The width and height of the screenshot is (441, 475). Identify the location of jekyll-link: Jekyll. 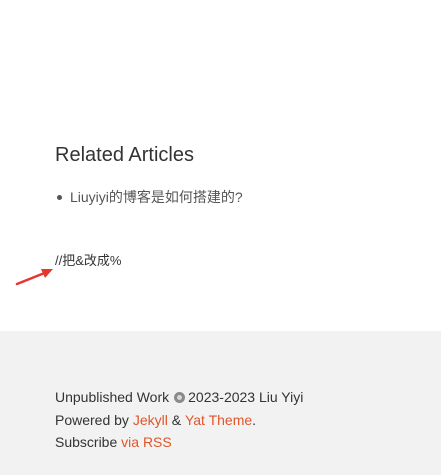
(150, 420).